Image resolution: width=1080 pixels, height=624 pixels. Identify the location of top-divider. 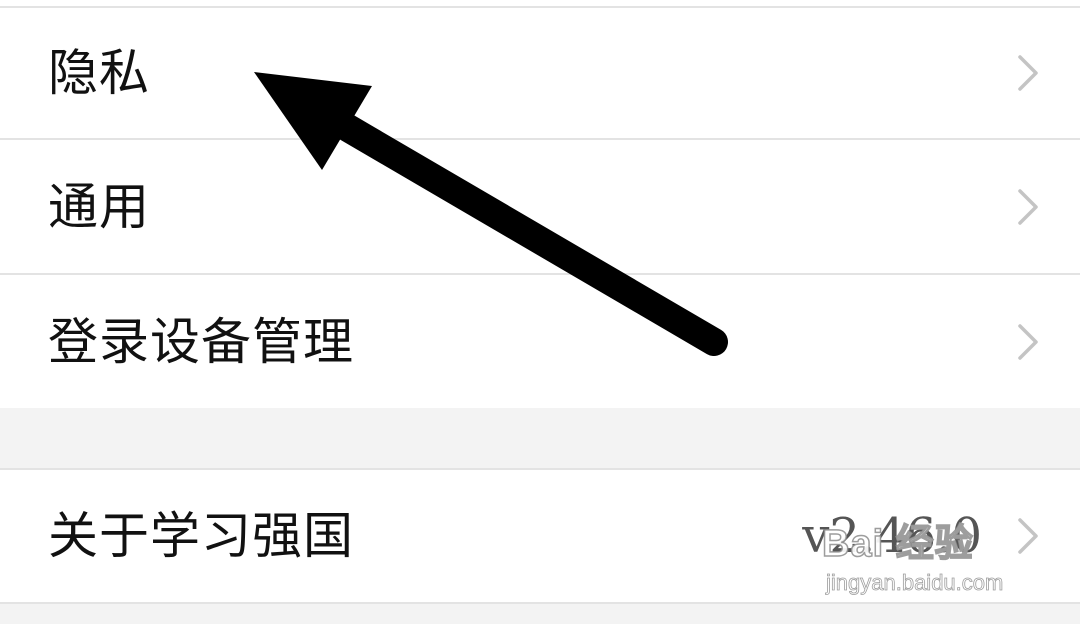
(540, 4).